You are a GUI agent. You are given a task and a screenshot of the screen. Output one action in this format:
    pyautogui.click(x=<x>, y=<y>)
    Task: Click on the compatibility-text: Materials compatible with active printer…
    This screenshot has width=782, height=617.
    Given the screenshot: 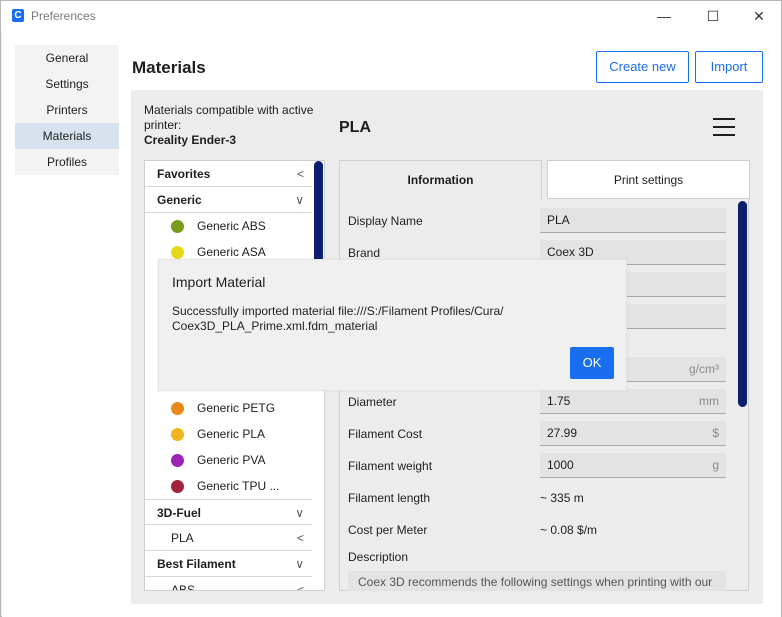 What is the action you would take?
    pyautogui.click(x=229, y=117)
    